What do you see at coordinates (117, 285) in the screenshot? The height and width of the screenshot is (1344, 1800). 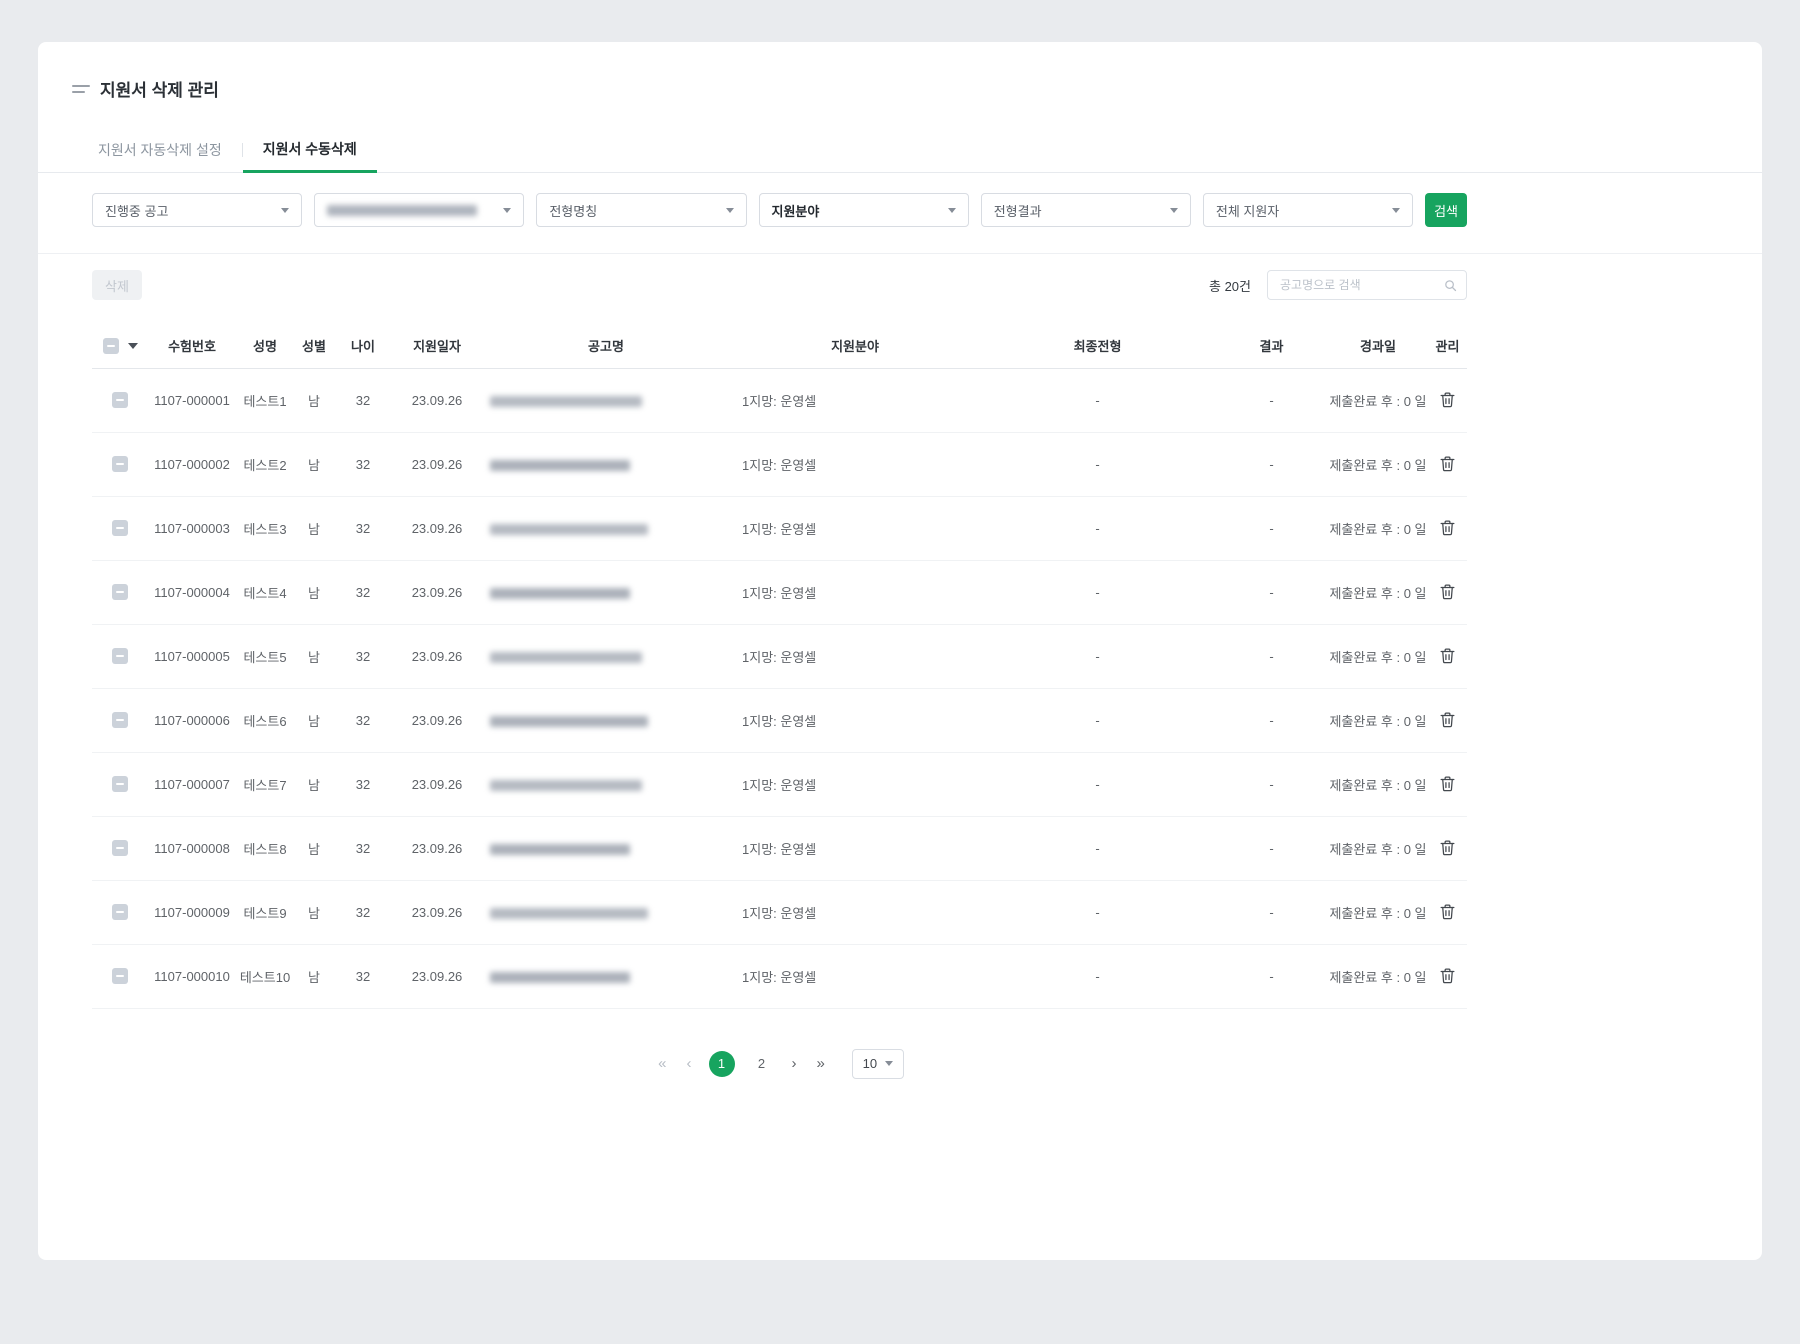 I see `delete-selected-button: 삭제` at bounding box center [117, 285].